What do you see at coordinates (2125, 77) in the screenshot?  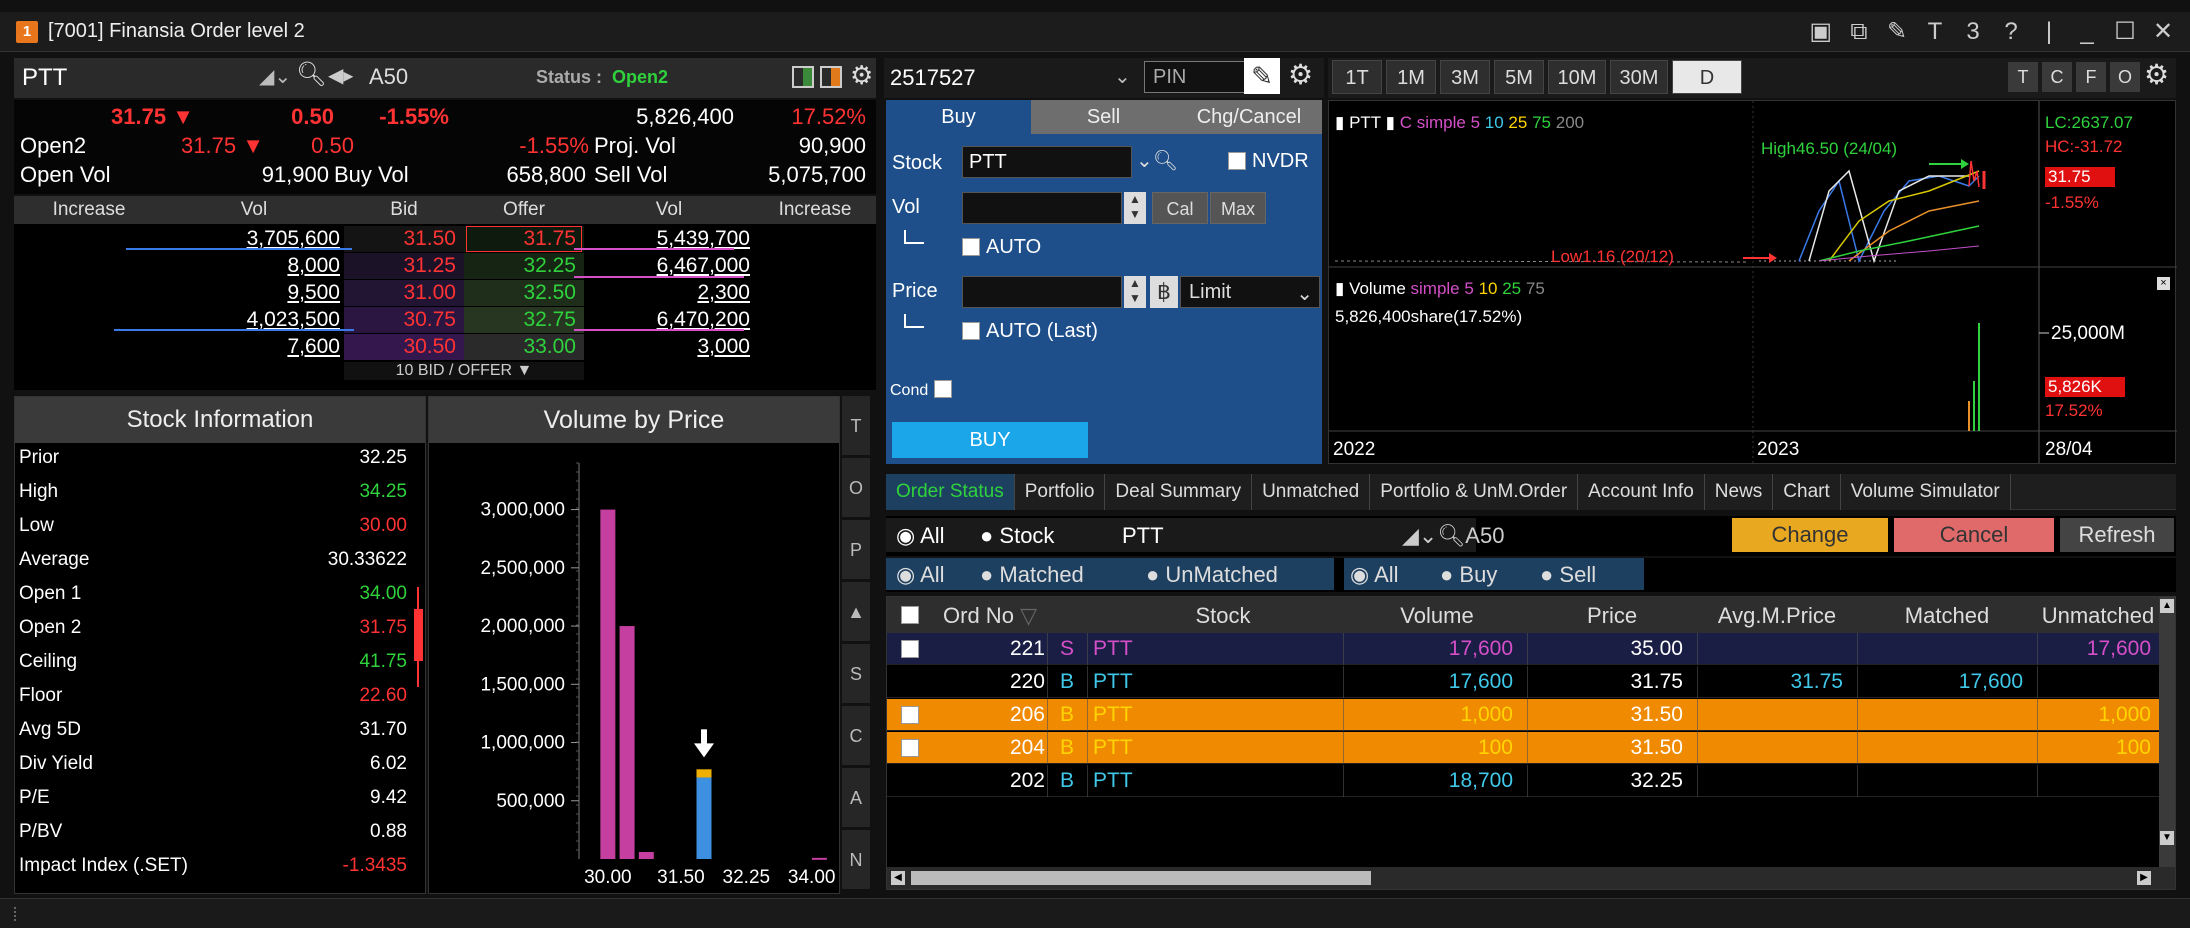 I see `chart-option-button: O` at bounding box center [2125, 77].